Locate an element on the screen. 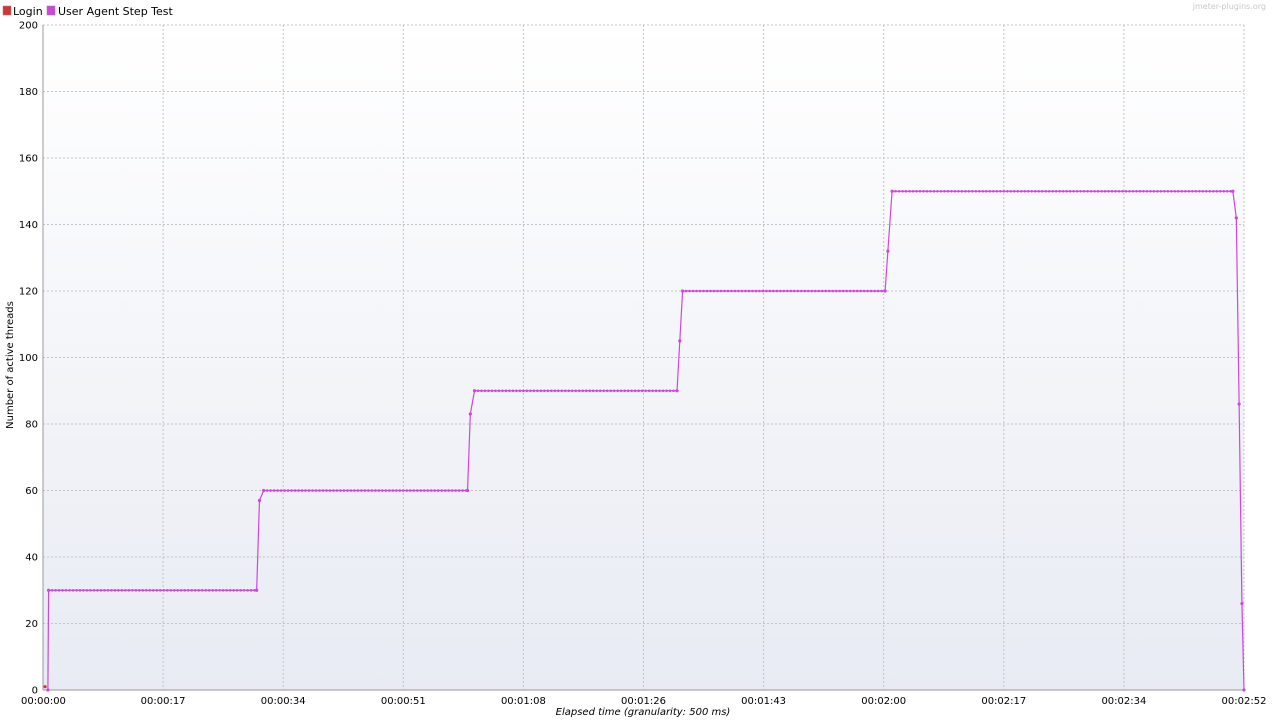  x-tick-label: 00:02:52 is located at coordinates (1244, 701).